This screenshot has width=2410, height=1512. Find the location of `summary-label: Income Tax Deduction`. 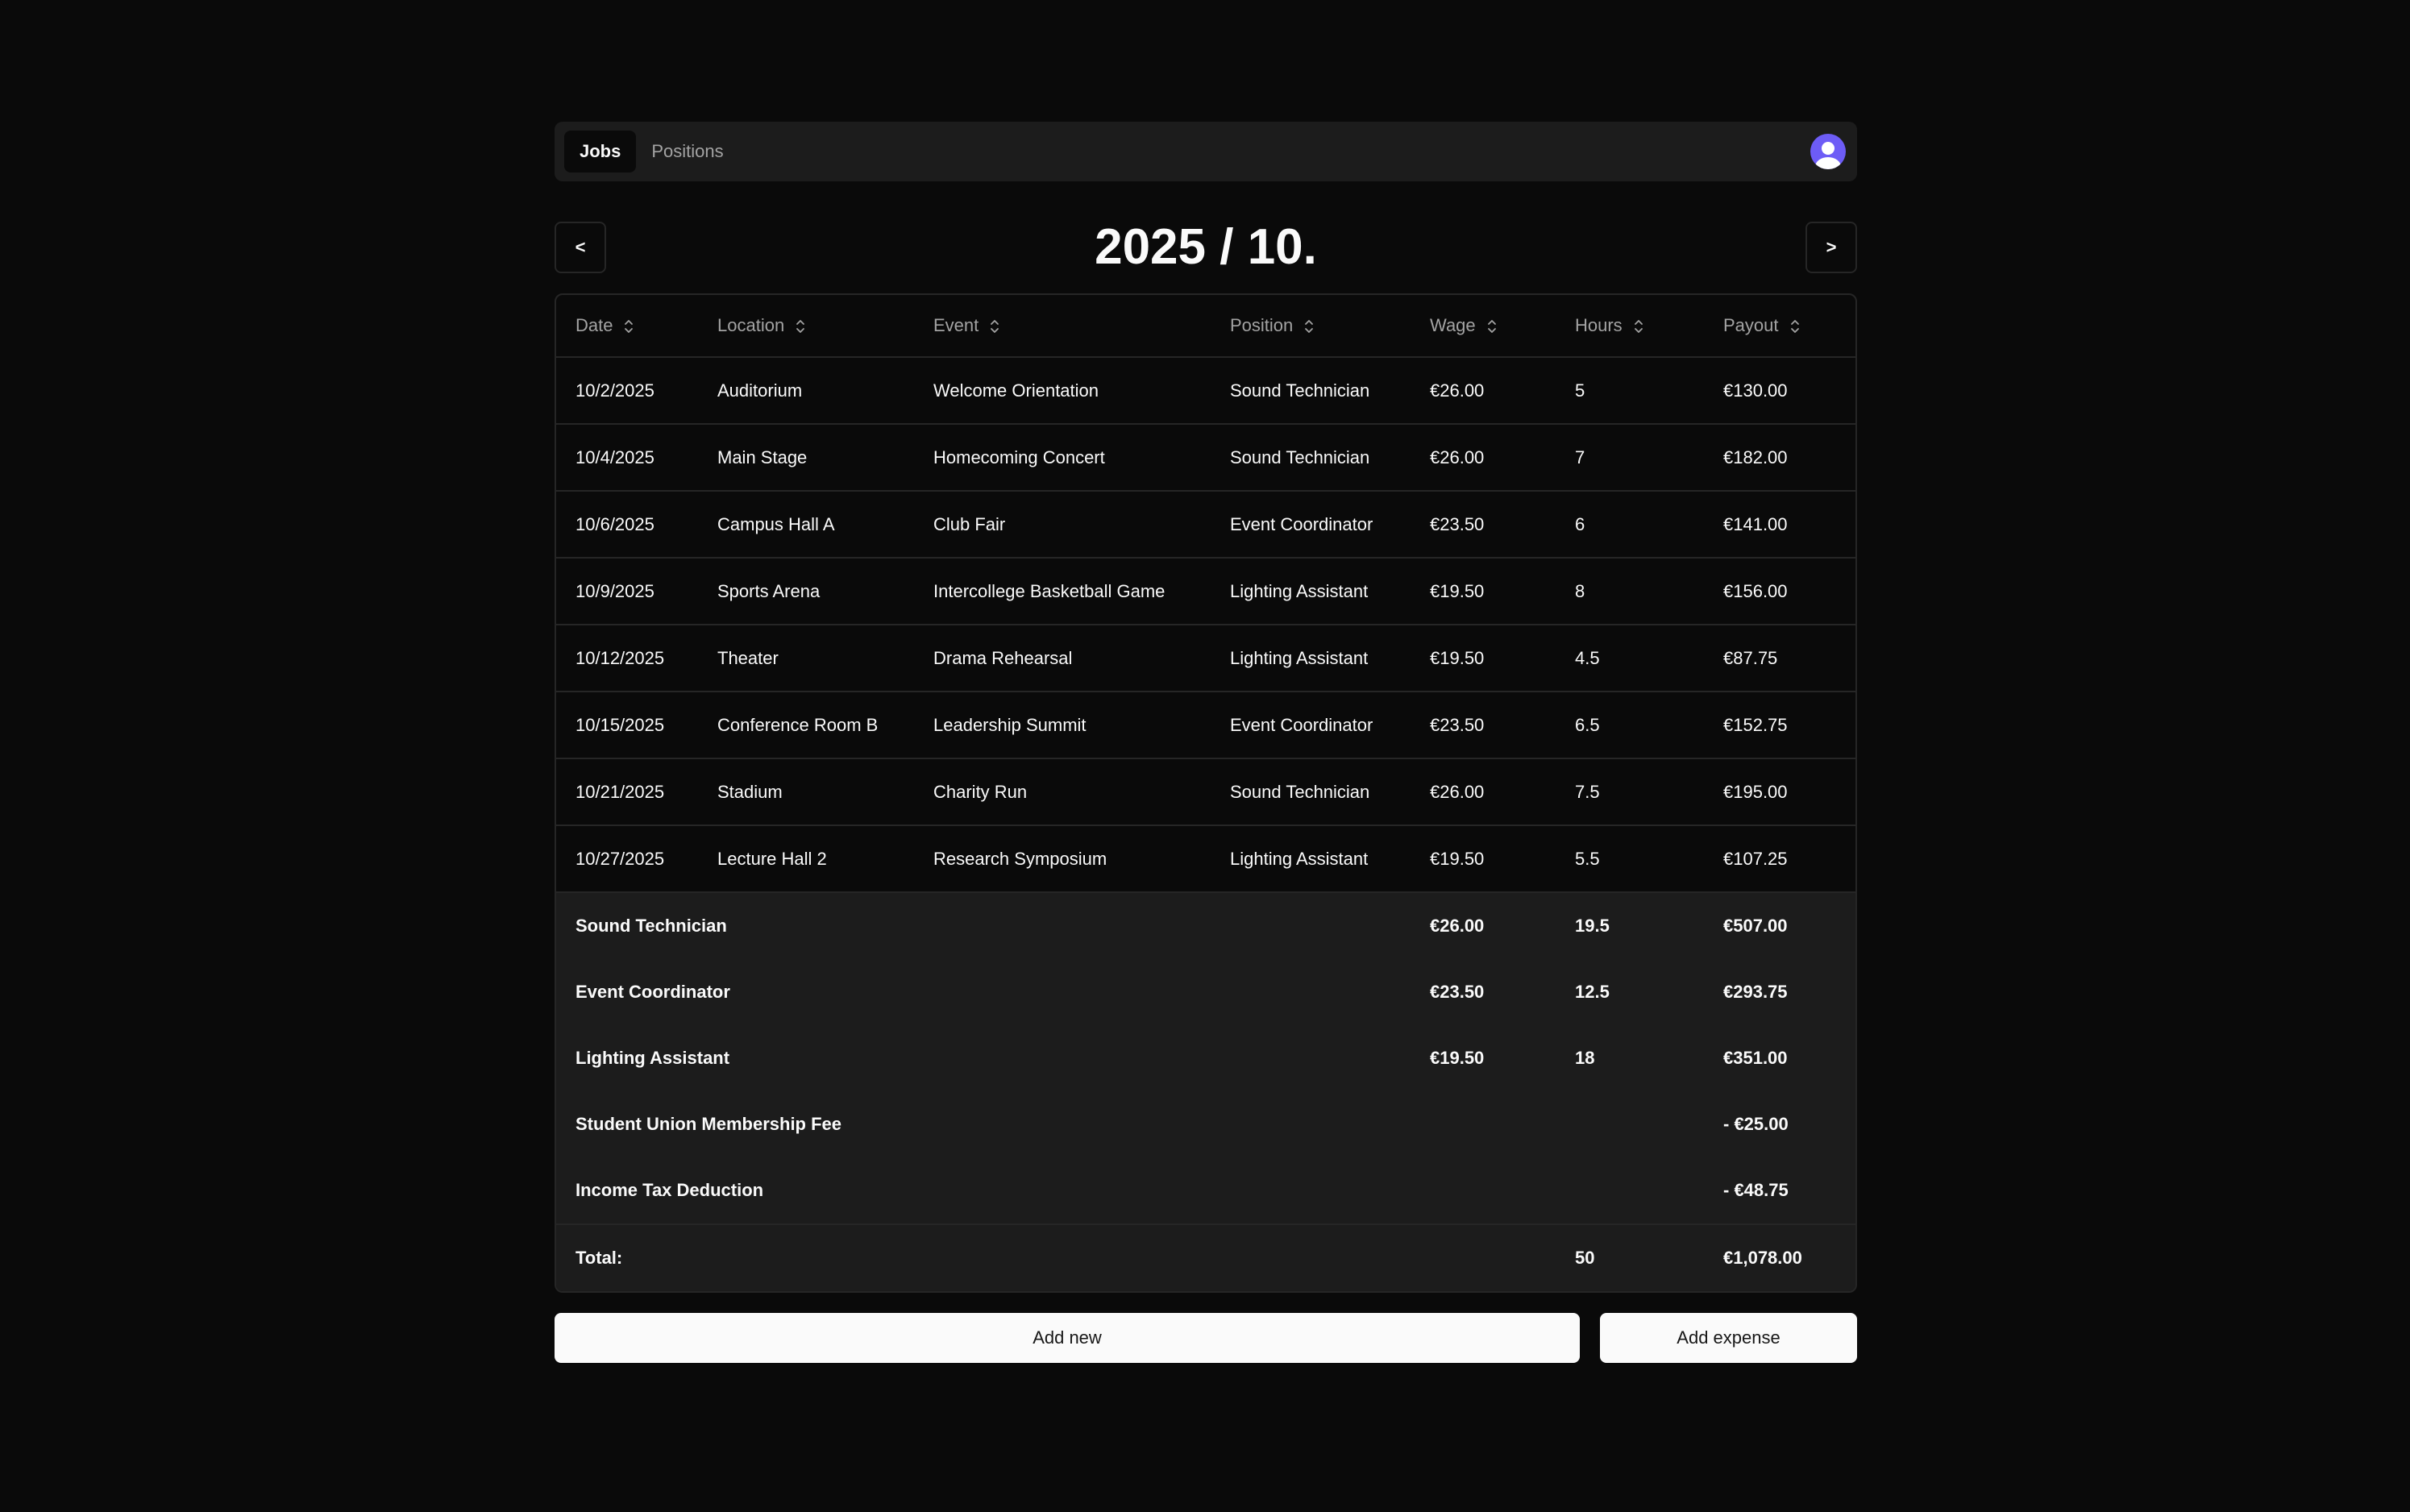

summary-label: Income Tax Deduction is located at coordinates (984, 1190).